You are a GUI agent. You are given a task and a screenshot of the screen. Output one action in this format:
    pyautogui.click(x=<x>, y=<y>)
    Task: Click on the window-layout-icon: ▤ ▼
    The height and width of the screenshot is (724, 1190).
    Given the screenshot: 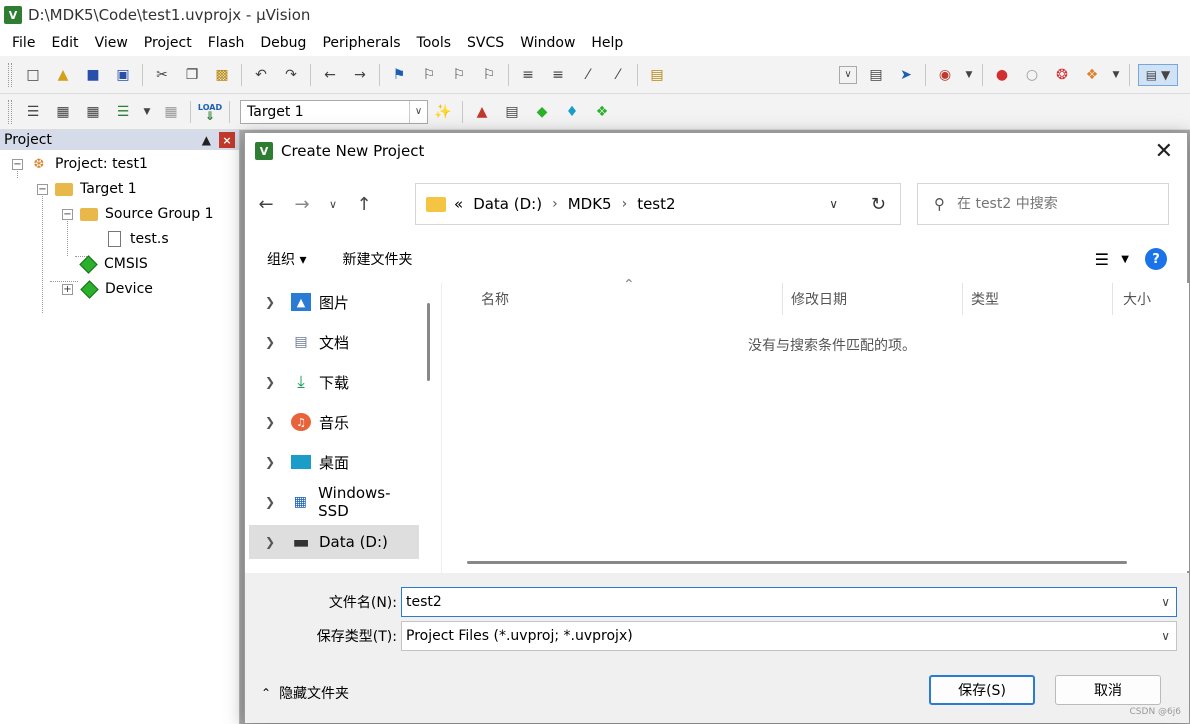 What is the action you would take?
    pyautogui.click(x=1158, y=74)
    